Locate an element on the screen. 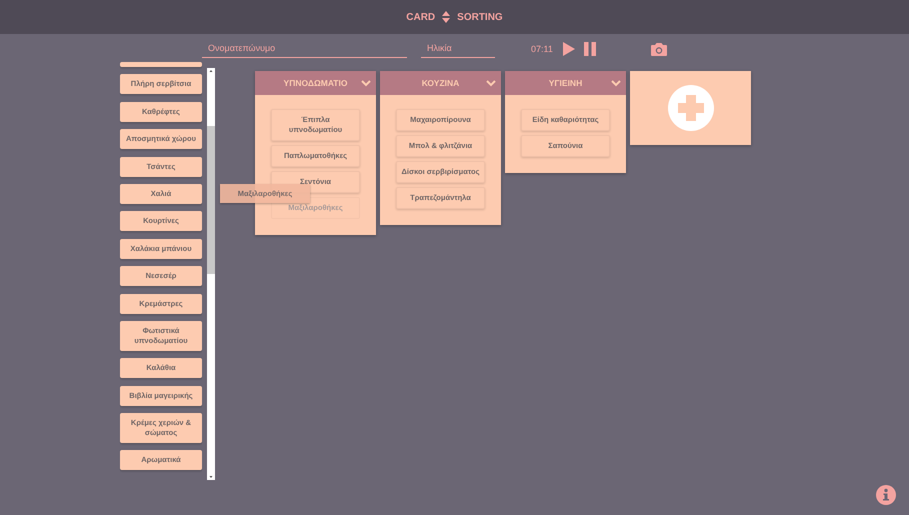 This screenshot has height=515, width=909. info-icon is located at coordinates (886, 495).